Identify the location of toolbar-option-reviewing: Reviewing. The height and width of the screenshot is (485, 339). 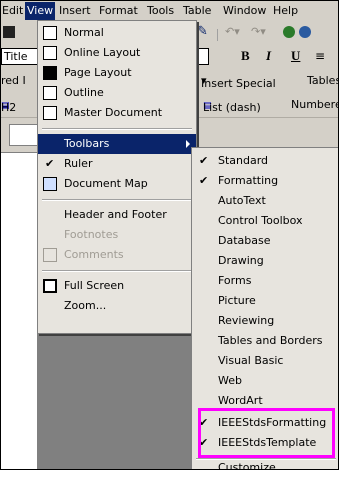
(265, 321).